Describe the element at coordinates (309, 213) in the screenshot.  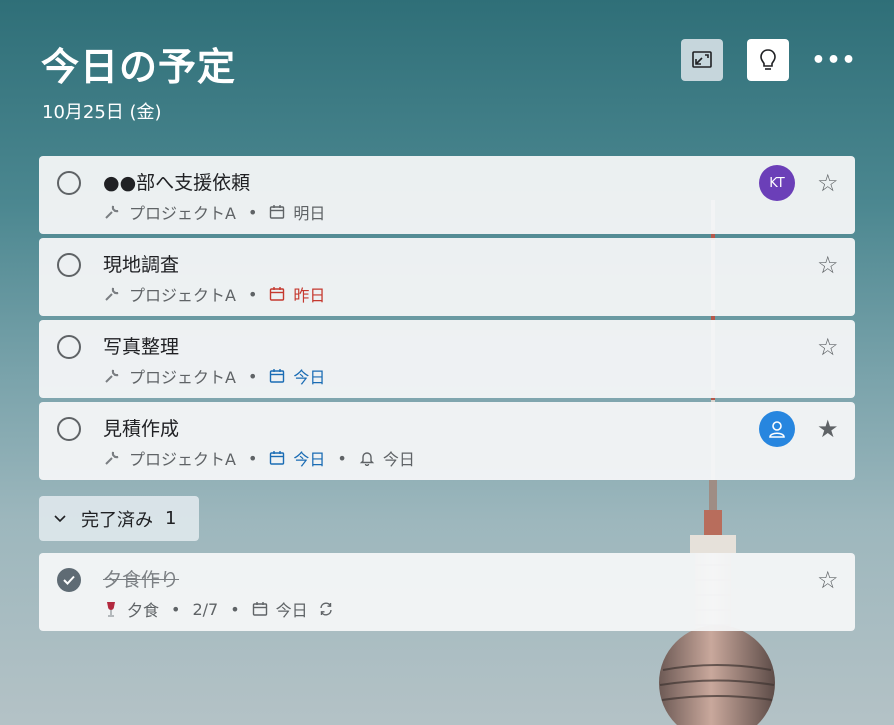
I see `task-due-date: 明日` at that location.